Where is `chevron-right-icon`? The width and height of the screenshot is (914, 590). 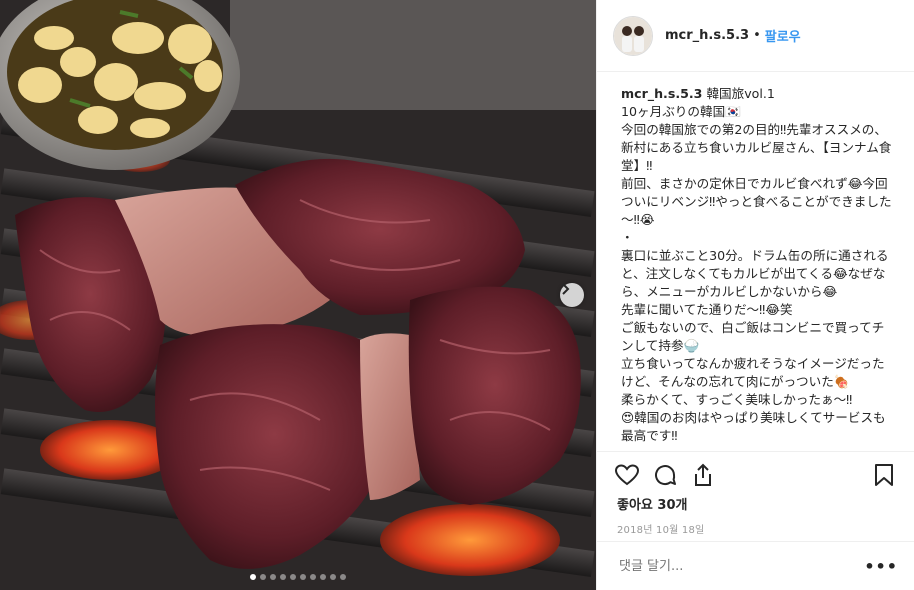
chevron-right-icon is located at coordinates (566, 289).